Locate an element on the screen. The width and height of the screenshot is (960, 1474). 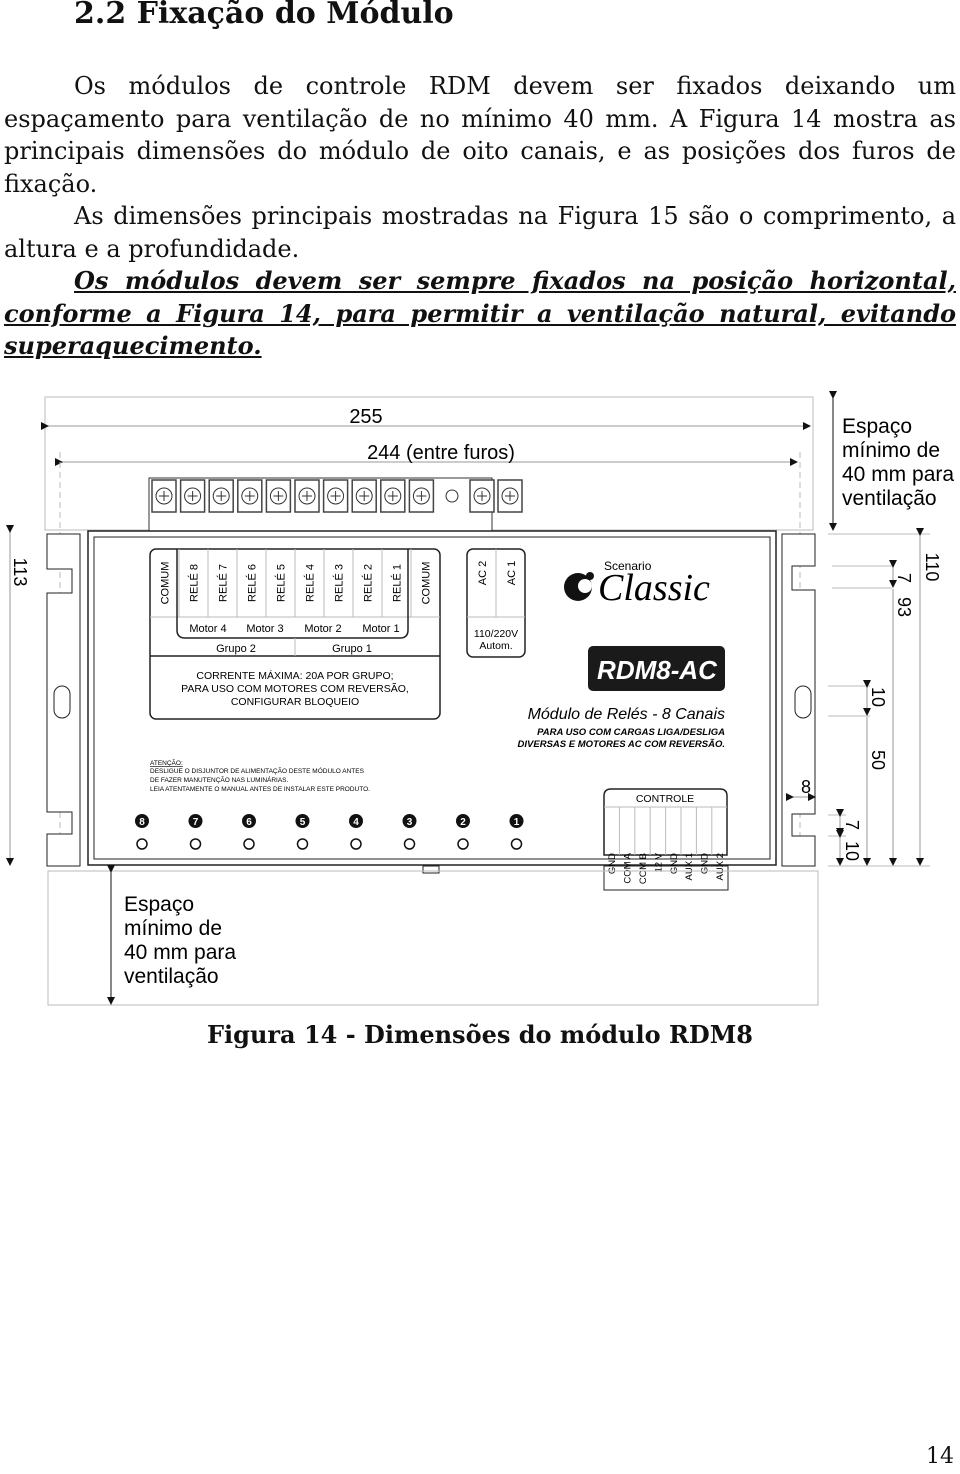
dim-255-label: 255 is located at coordinates (365, 417).